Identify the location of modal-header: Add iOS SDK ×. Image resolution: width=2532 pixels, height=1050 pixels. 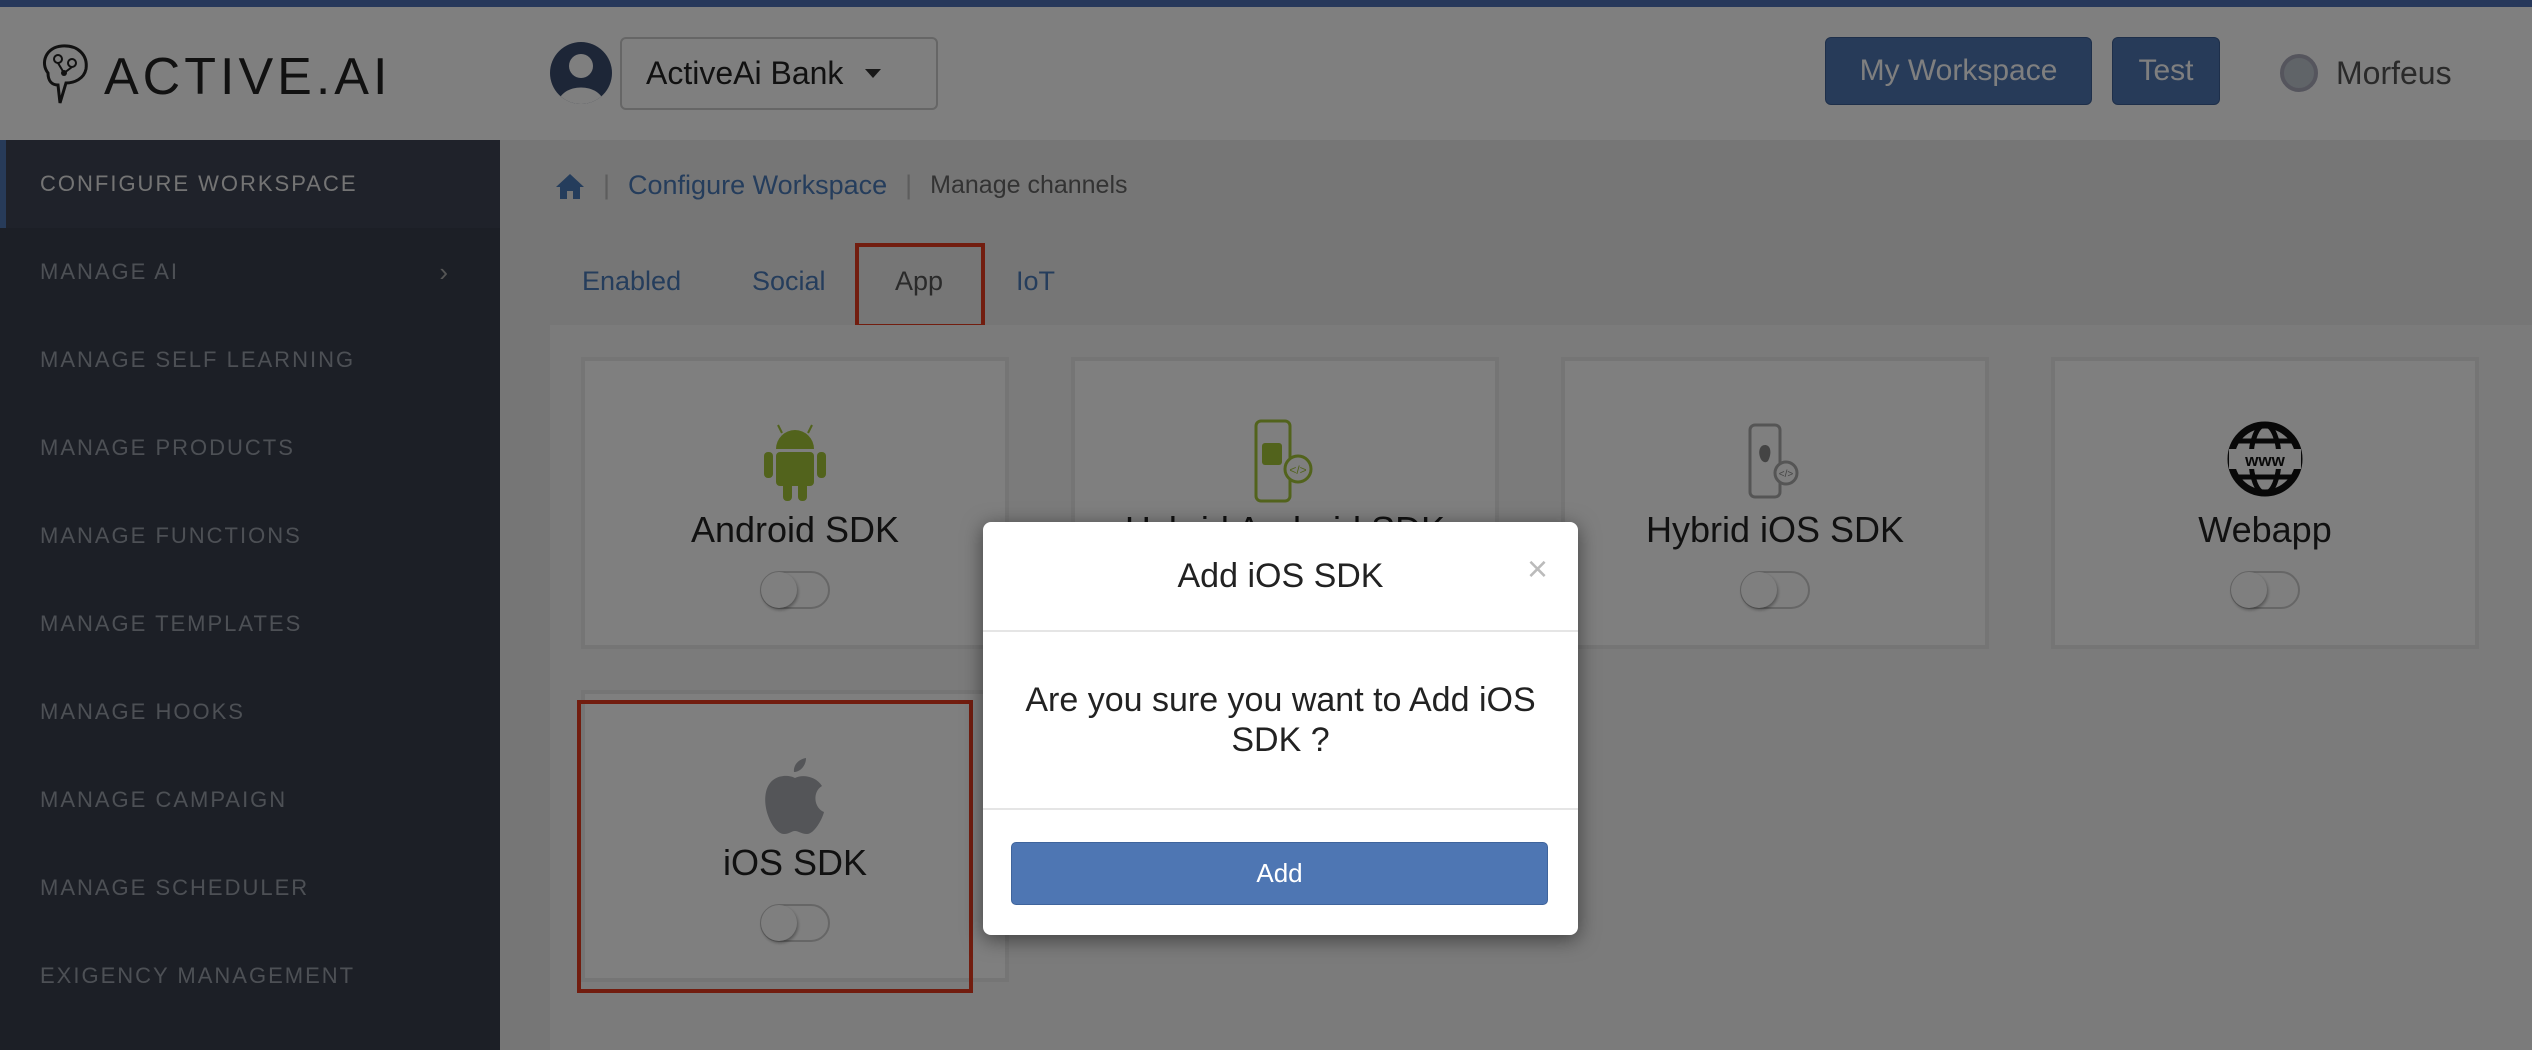
(1280, 577).